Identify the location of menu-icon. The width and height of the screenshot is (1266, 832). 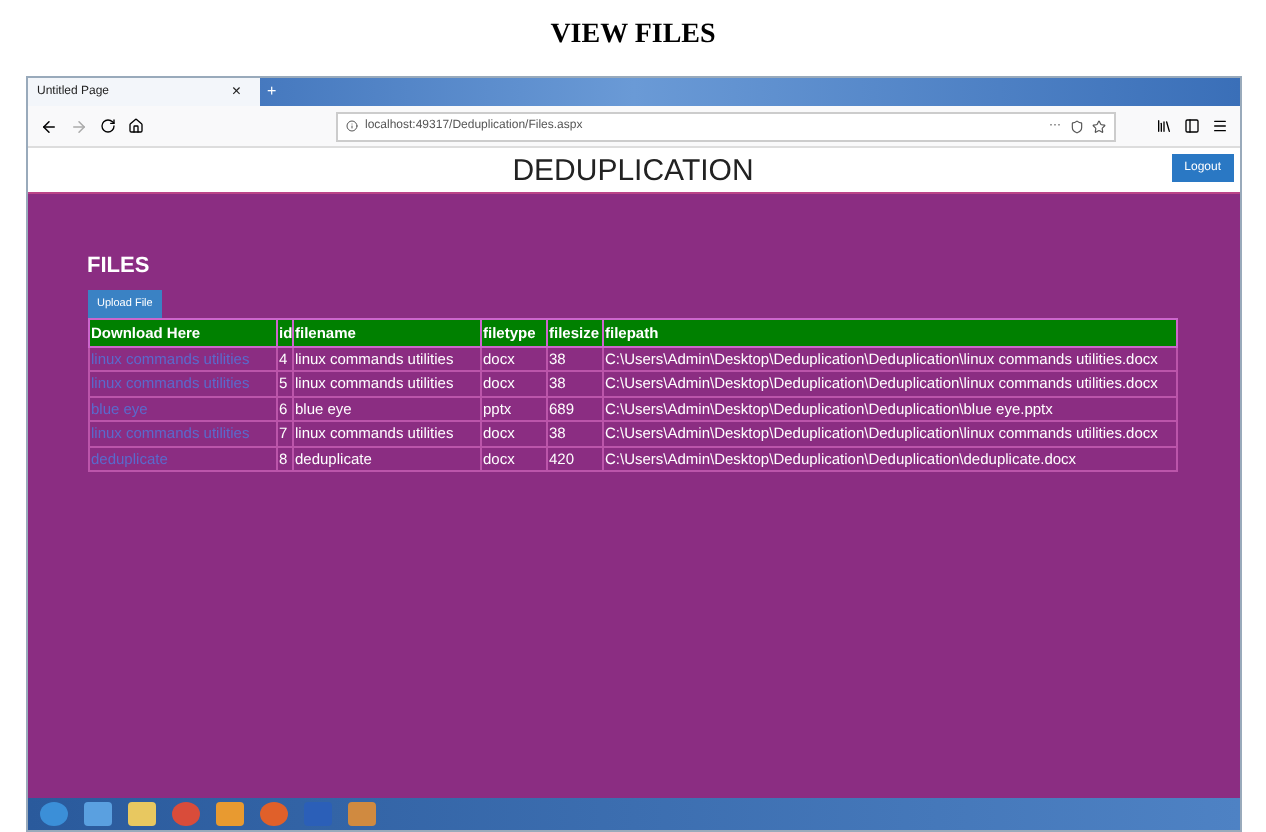
(1219, 126).